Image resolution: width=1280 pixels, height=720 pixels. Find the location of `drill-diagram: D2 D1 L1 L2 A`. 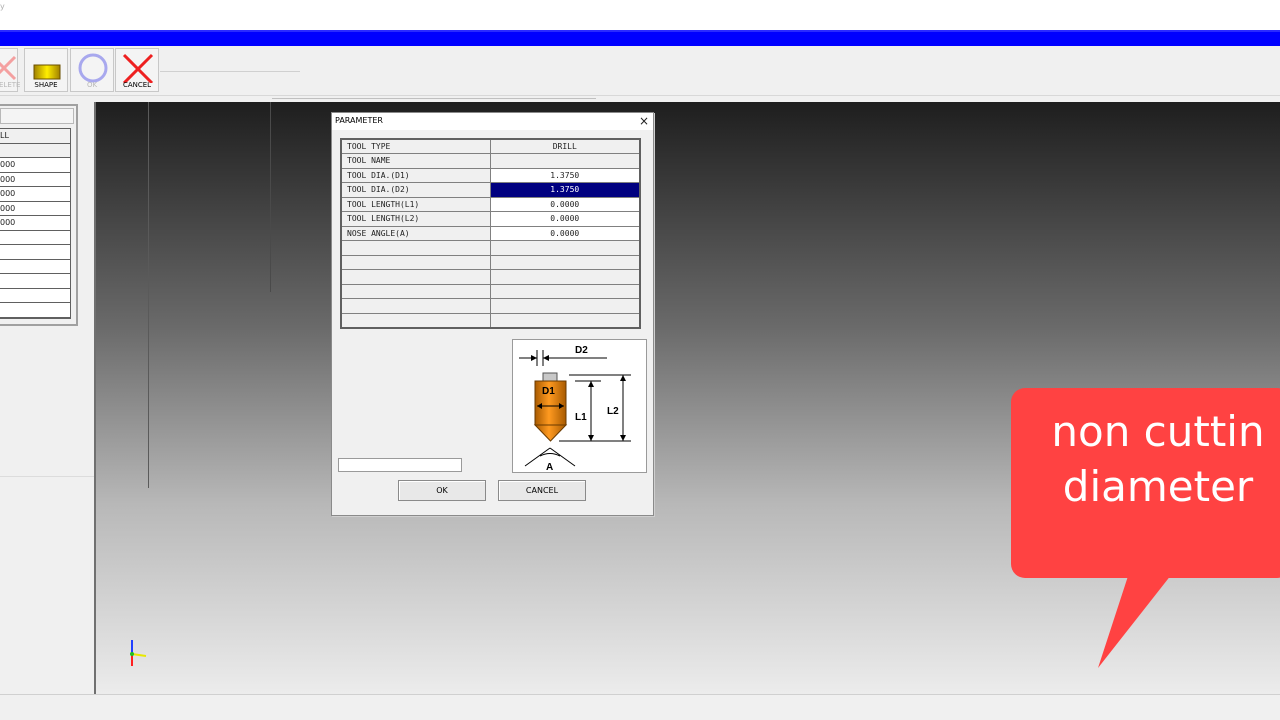

drill-diagram: D2 D1 L1 L2 A is located at coordinates (579, 406).